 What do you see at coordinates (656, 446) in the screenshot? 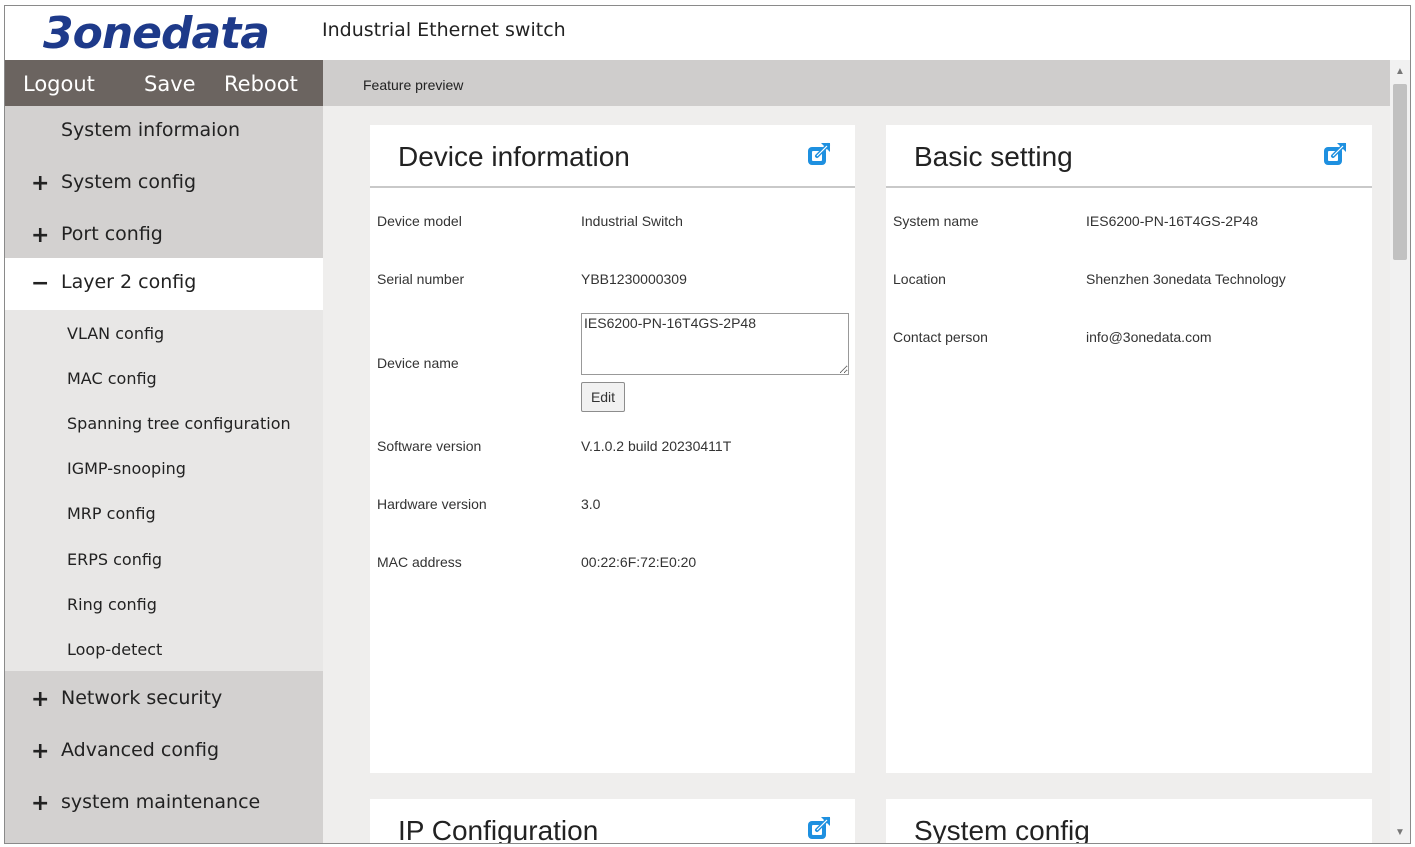
I see `software-version-value: V.1.0.2 build 20230411T` at bounding box center [656, 446].